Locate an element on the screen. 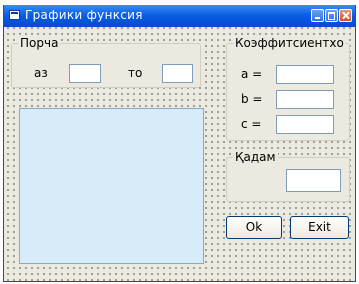 The image size is (359, 284). step-group: Қадам is located at coordinates (288, 176).